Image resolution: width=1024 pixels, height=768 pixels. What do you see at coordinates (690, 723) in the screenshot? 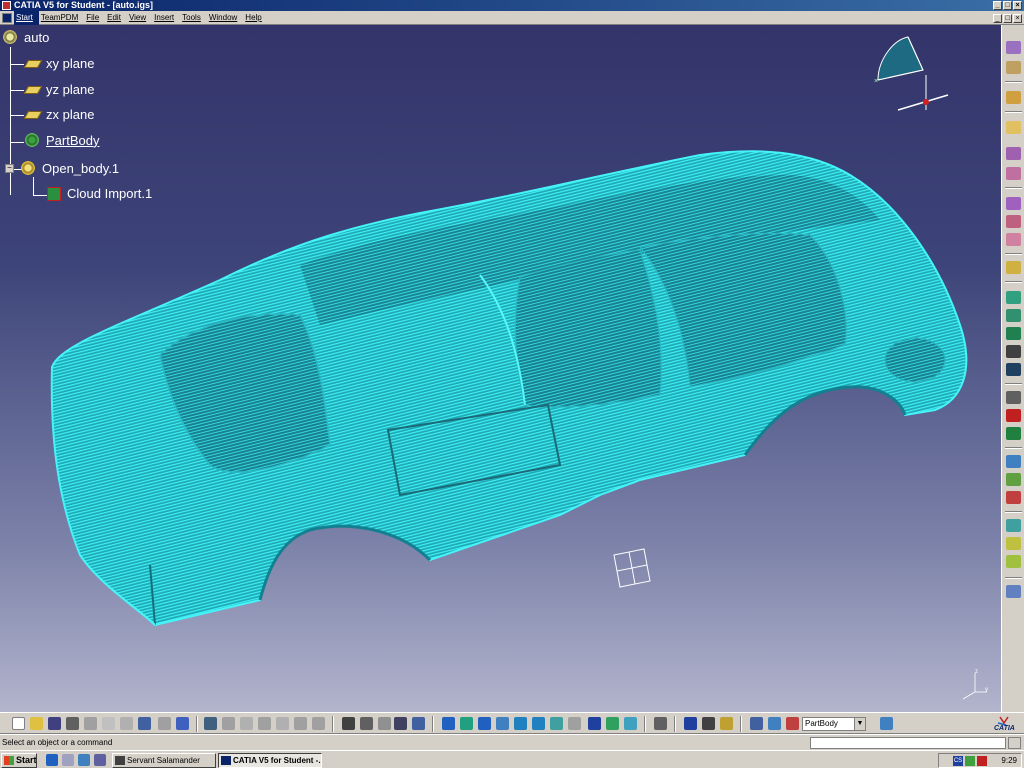
I see `measure-icon` at bounding box center [690, 723].